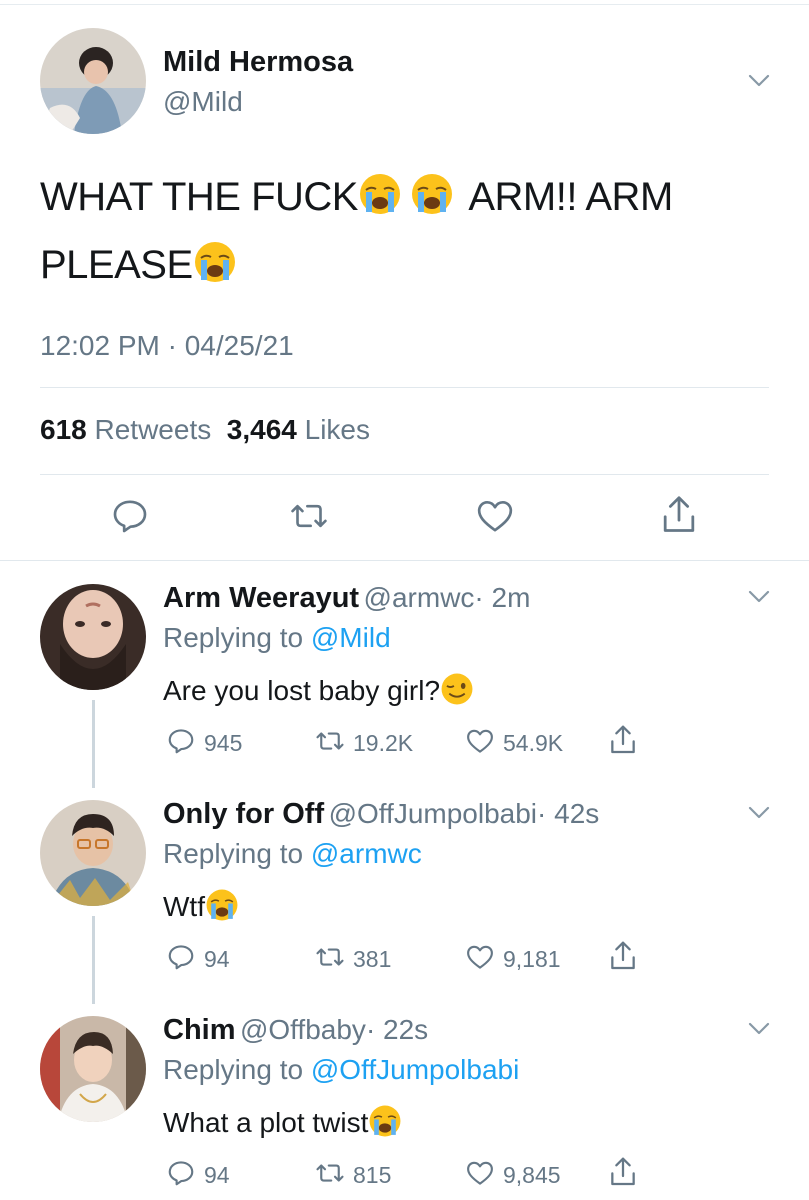 The image size is (809, 1200). What do you see at coordinates (203, 102) in the screenshot?
I see `author-handle: @Mild` at bounding box center [203, 102].